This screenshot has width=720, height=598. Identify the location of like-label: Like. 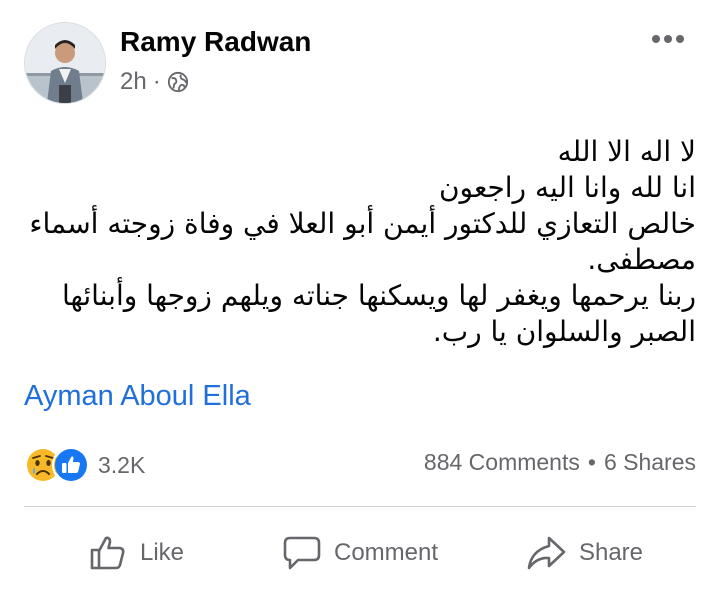
(162, 552).